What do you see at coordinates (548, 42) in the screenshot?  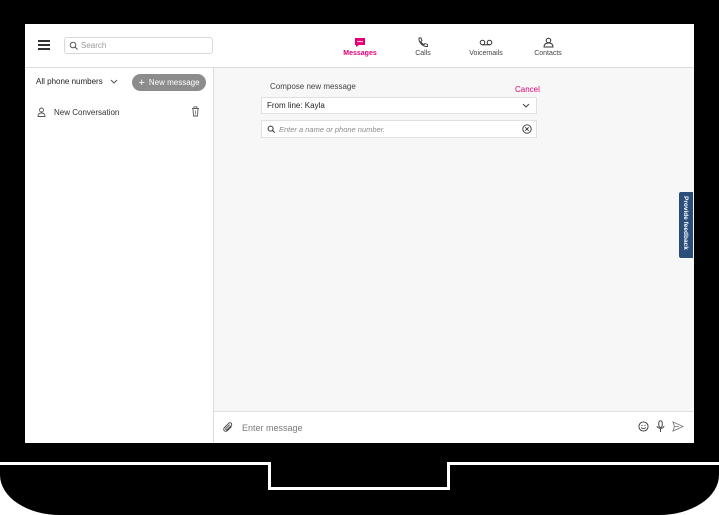 I see `contacts-icon` at bounding box center [548, 42].